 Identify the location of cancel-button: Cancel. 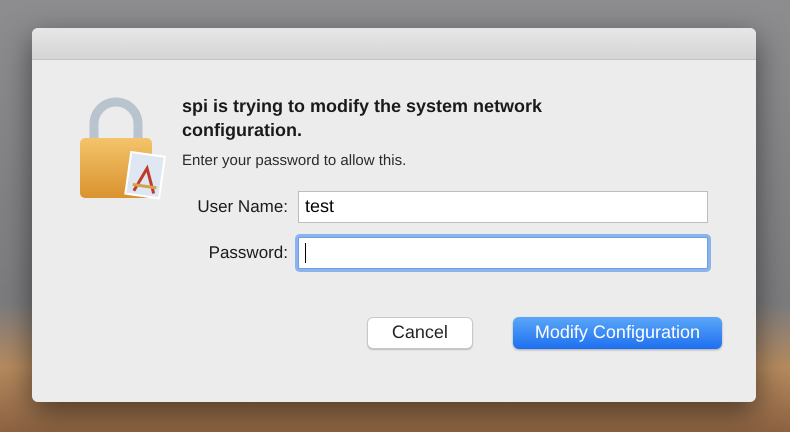
(419, 332).